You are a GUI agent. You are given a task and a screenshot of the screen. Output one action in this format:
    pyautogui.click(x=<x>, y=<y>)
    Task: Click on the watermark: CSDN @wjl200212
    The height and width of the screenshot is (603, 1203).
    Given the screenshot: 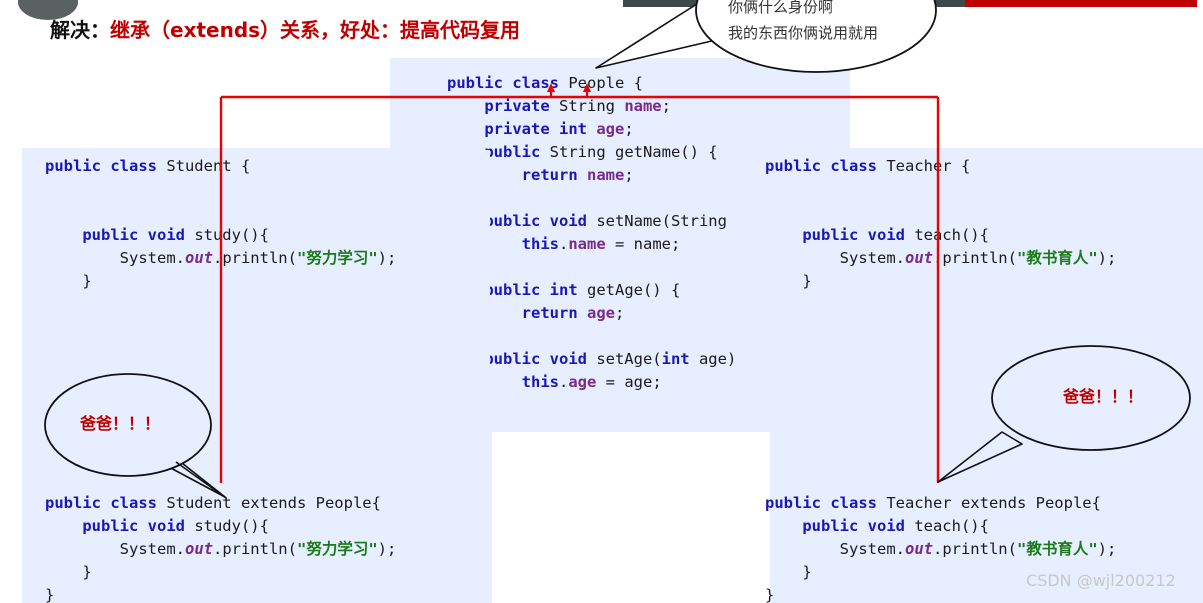 What is the action you would take?
    pyautogui.click(x=1101, y=580)
    